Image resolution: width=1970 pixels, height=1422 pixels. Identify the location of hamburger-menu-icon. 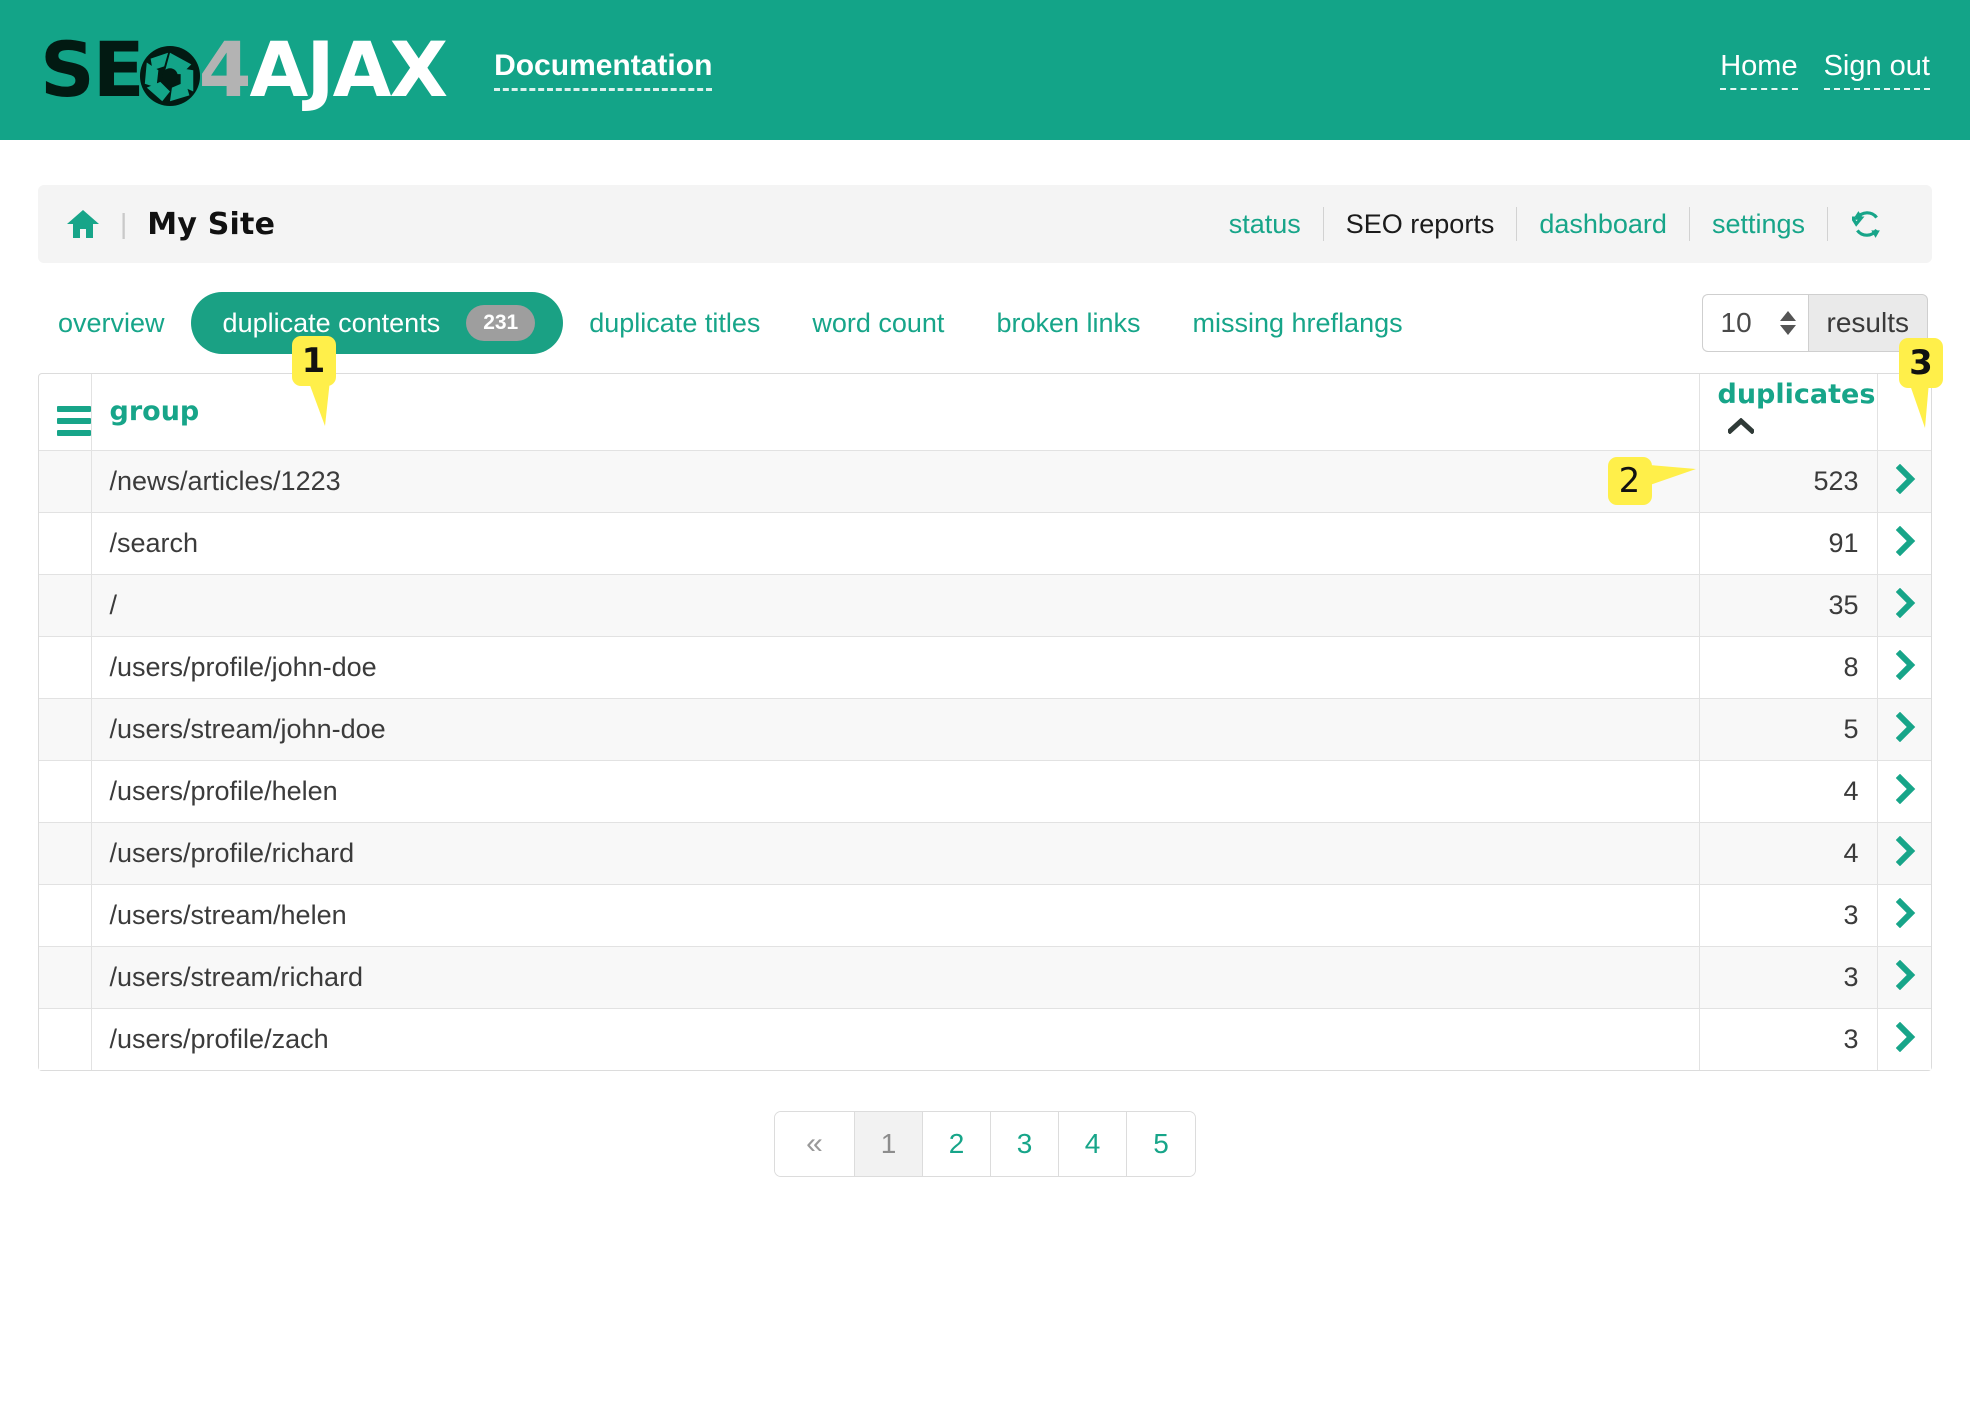
(74, 420).